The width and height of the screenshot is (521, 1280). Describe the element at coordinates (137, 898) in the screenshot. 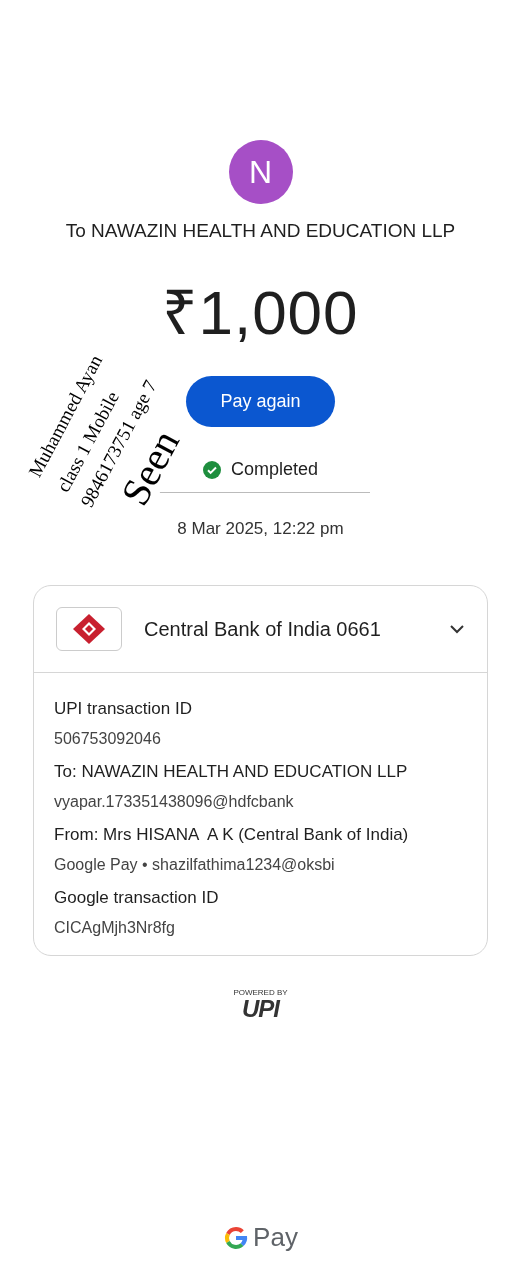

I see `detail-label: Google transaction ID` at that location.